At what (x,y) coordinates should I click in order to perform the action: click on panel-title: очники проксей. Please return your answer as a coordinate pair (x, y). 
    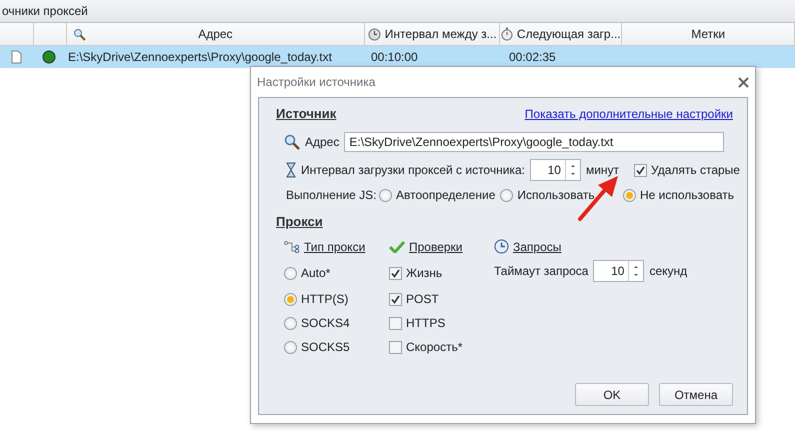
    Looking at the image, I should click on (44, 11).